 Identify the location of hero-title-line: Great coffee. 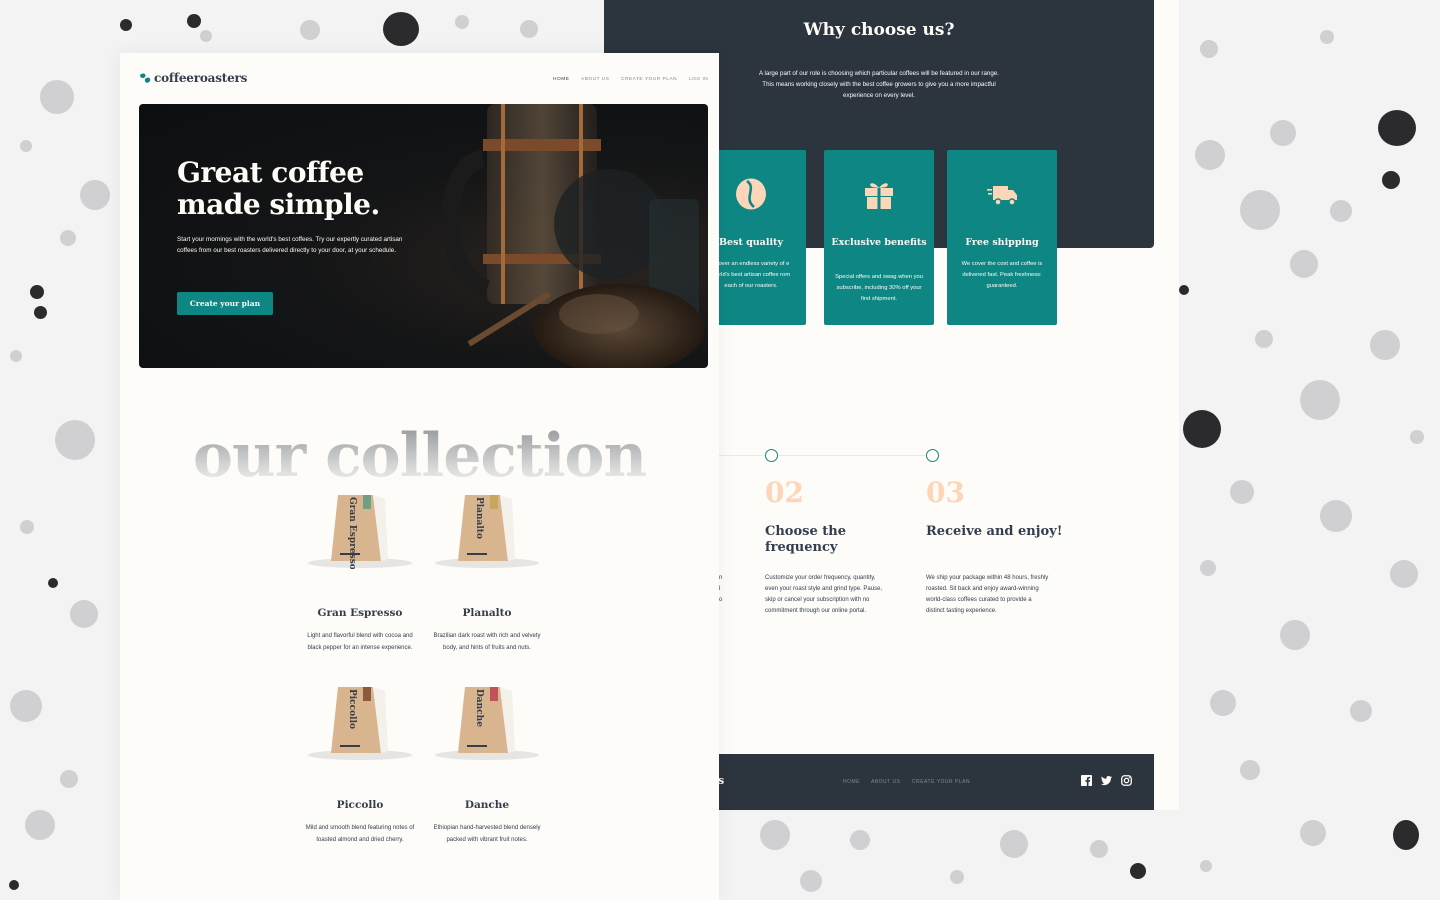
(270, 172).